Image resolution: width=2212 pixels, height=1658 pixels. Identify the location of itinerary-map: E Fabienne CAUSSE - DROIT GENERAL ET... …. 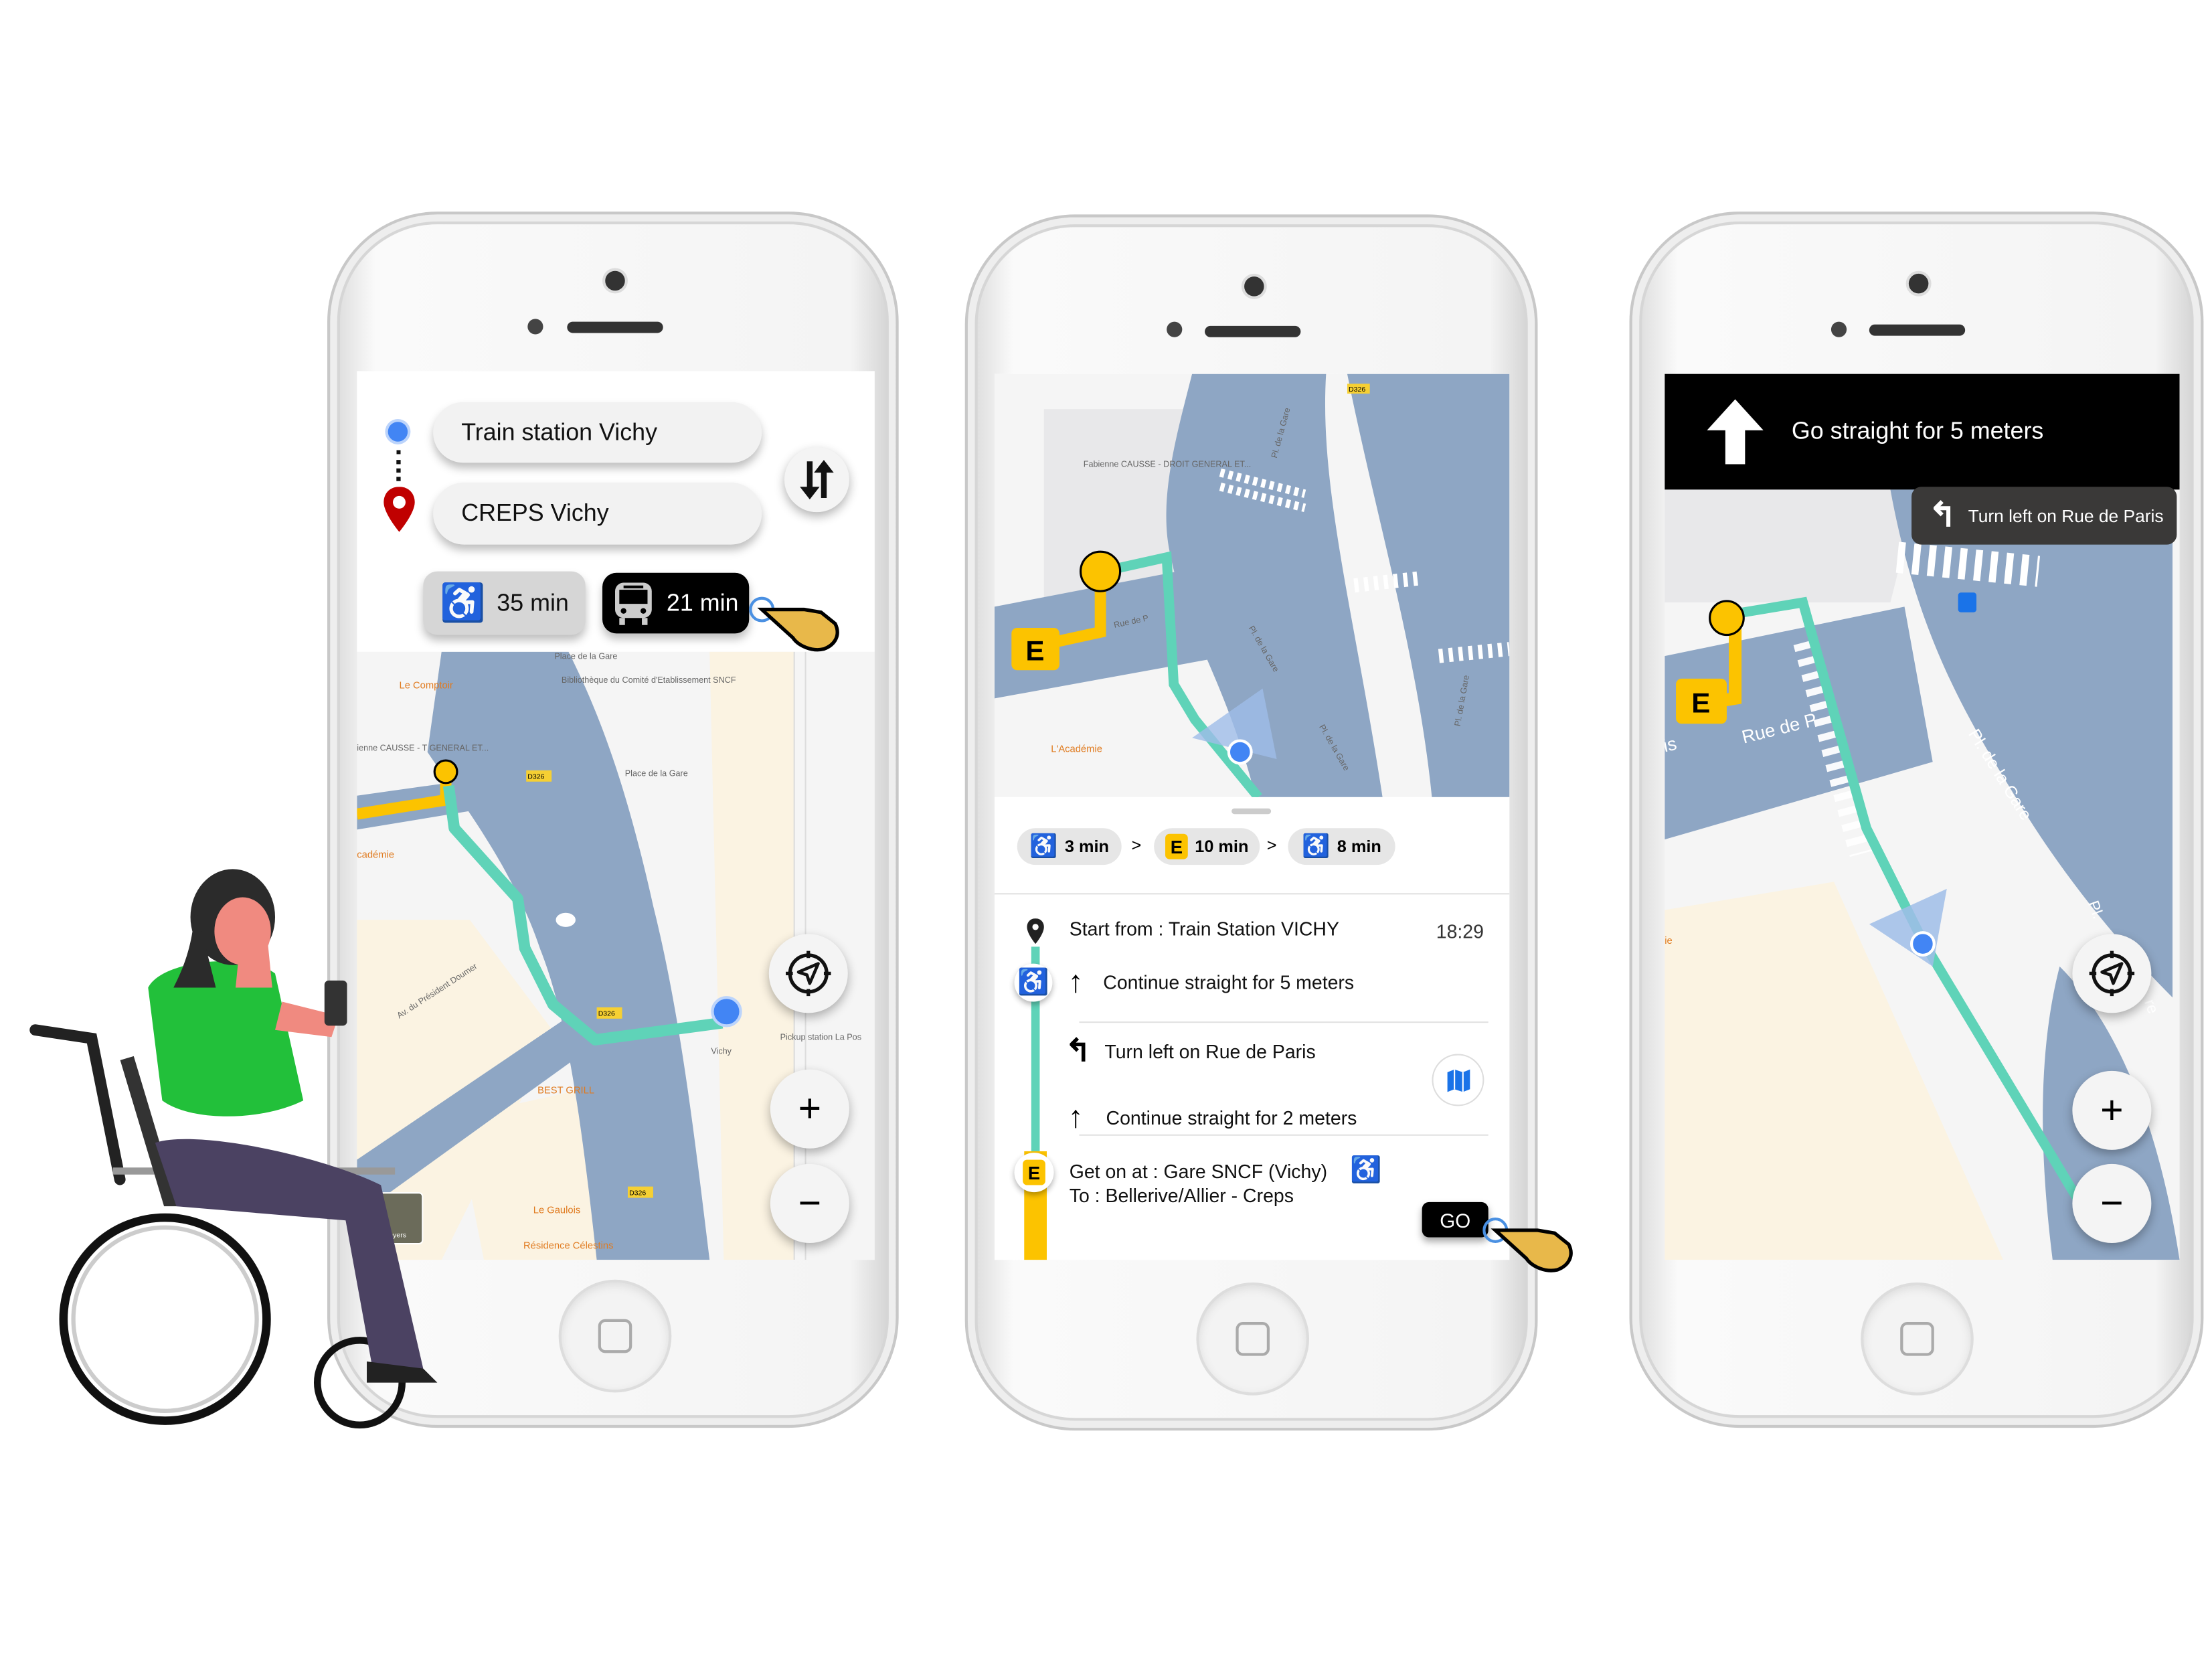
(1252, 585).